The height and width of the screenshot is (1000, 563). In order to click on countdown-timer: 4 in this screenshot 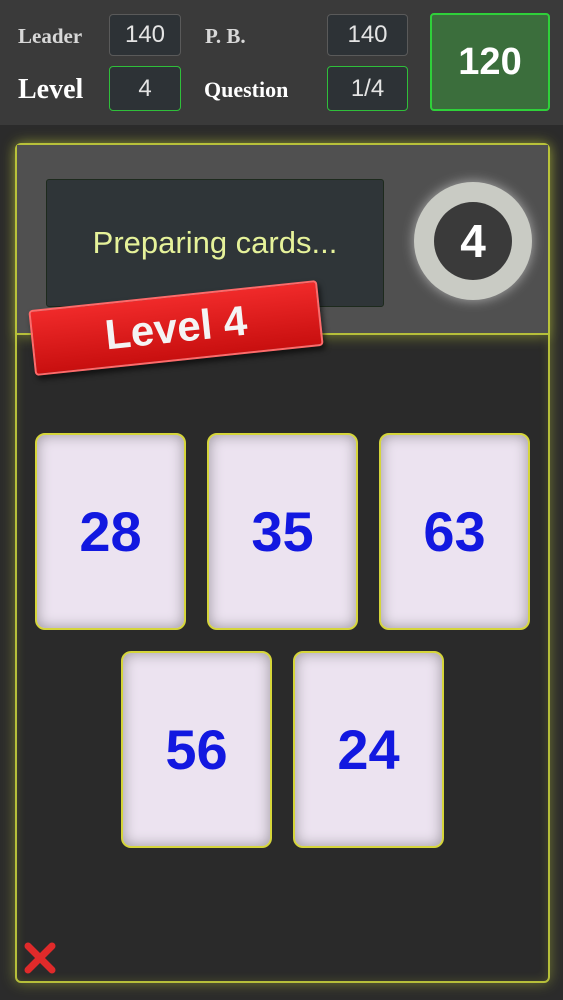, I will do `click(473, 241)`.